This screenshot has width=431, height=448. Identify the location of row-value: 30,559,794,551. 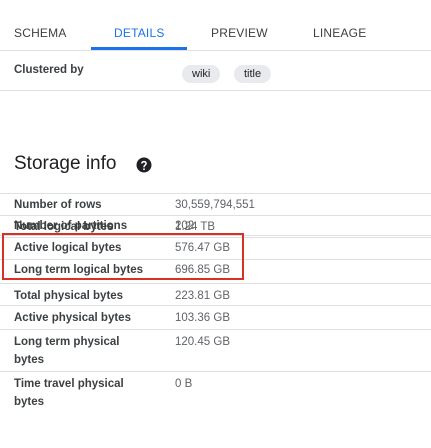
(215, 205).